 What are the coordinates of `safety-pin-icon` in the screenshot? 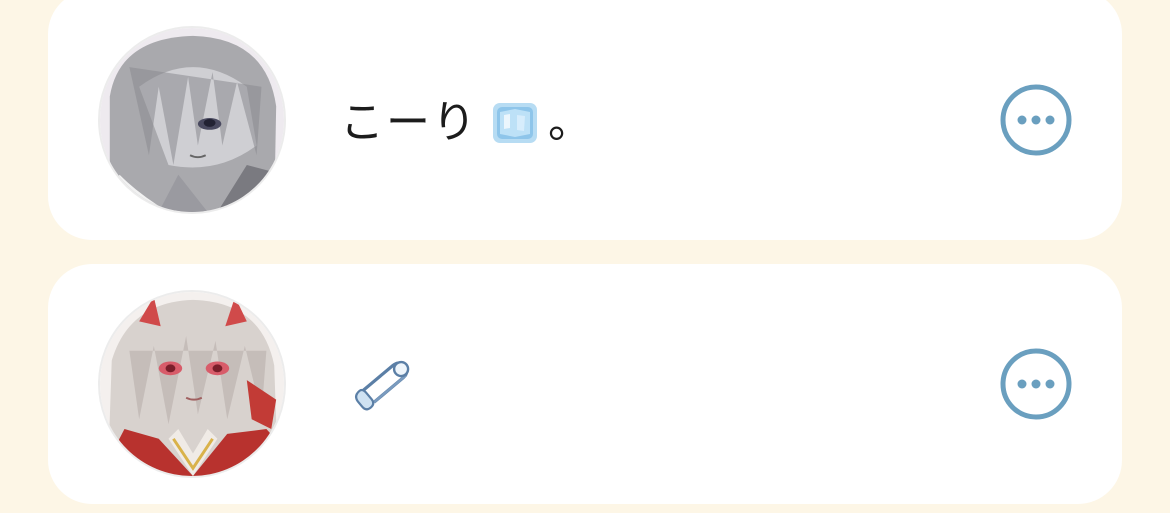 It's located at (384, 386).